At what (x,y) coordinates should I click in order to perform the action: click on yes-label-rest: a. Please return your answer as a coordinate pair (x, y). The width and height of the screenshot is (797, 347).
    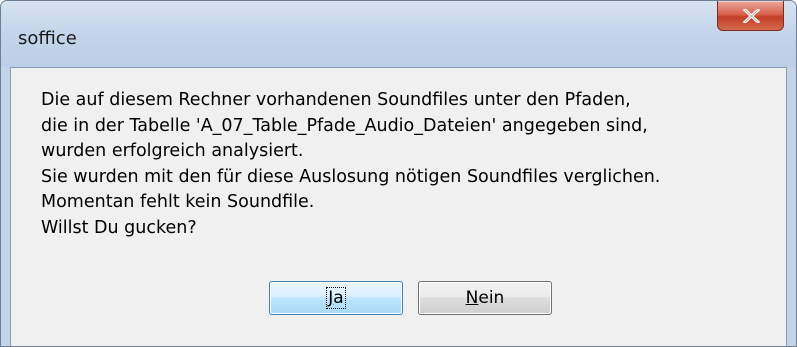
    Looking at the image, I should click on (338, 298).